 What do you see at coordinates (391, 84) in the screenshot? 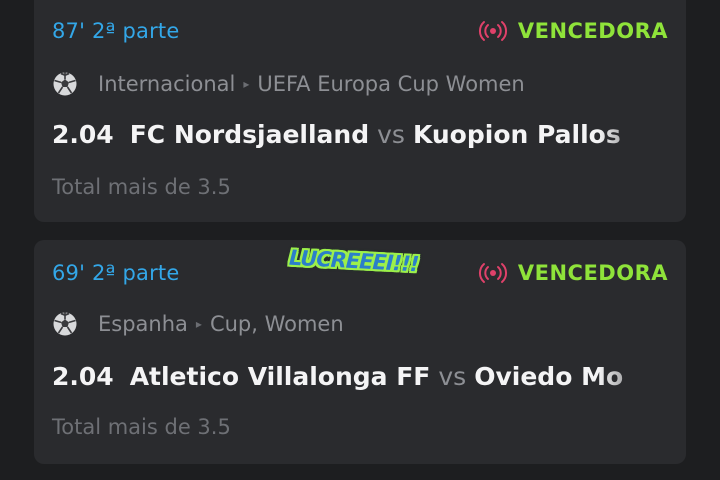
I see `league-label: UEFA Europa Cup Women` at bounding box center [391, 84].